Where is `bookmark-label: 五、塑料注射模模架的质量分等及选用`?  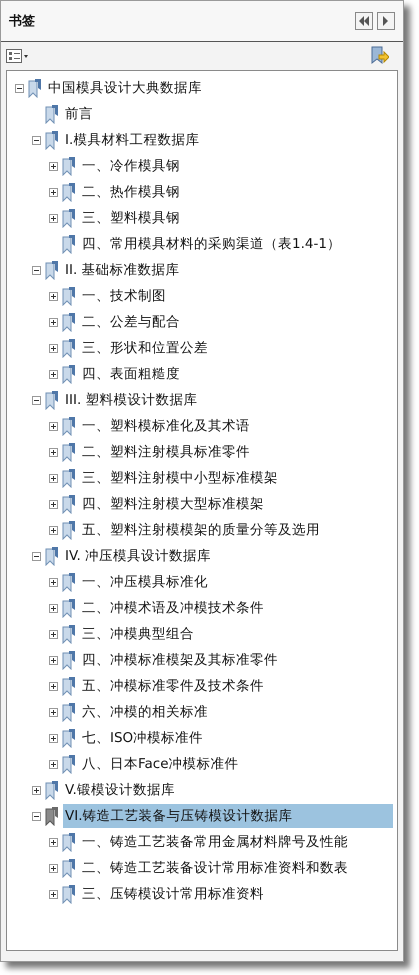 bookmark-label: 五、塑料注射模模架的质量分等及选用 is located at coordinates (236, 530).